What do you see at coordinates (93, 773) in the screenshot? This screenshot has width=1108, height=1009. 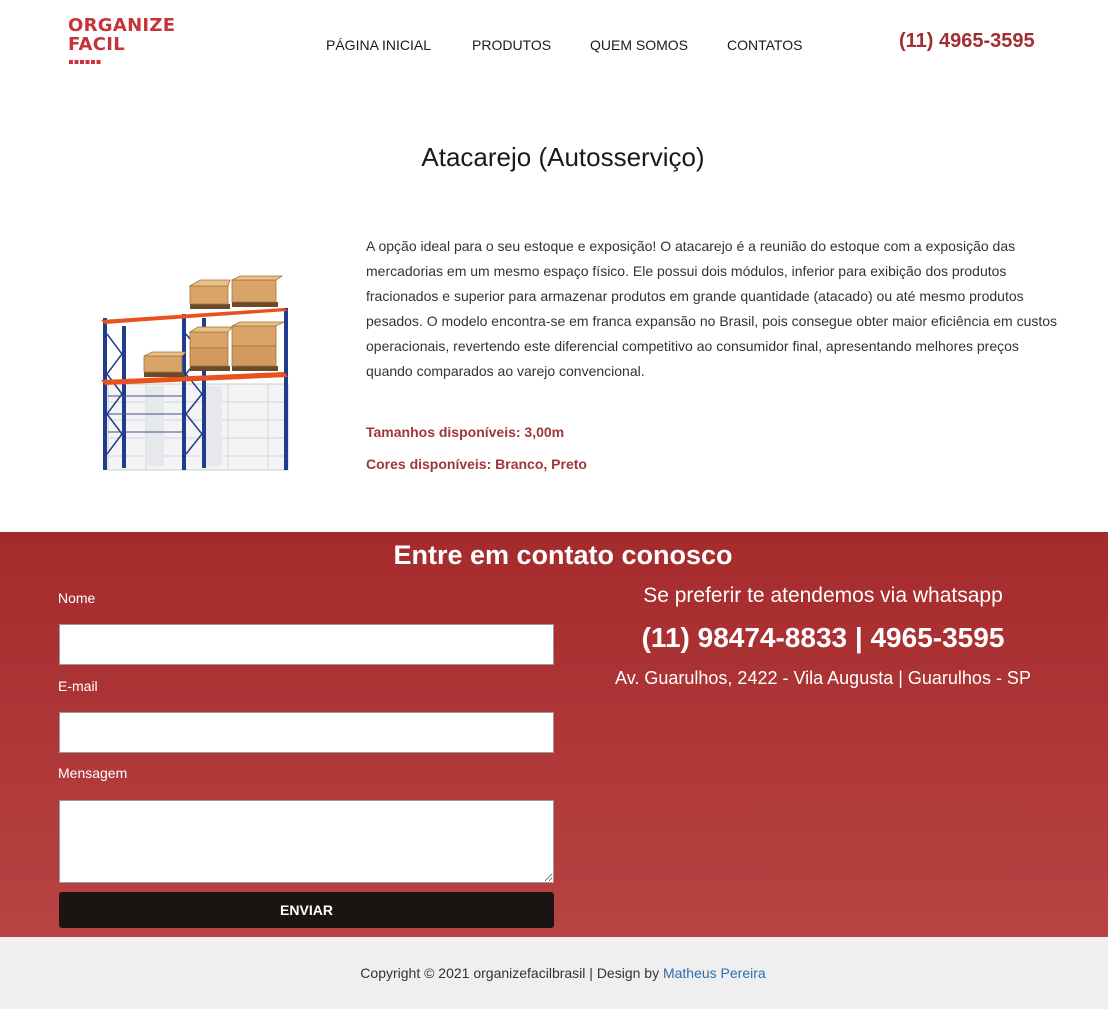 I see `message-label: Mensagem` at bounding box center [93, 773].